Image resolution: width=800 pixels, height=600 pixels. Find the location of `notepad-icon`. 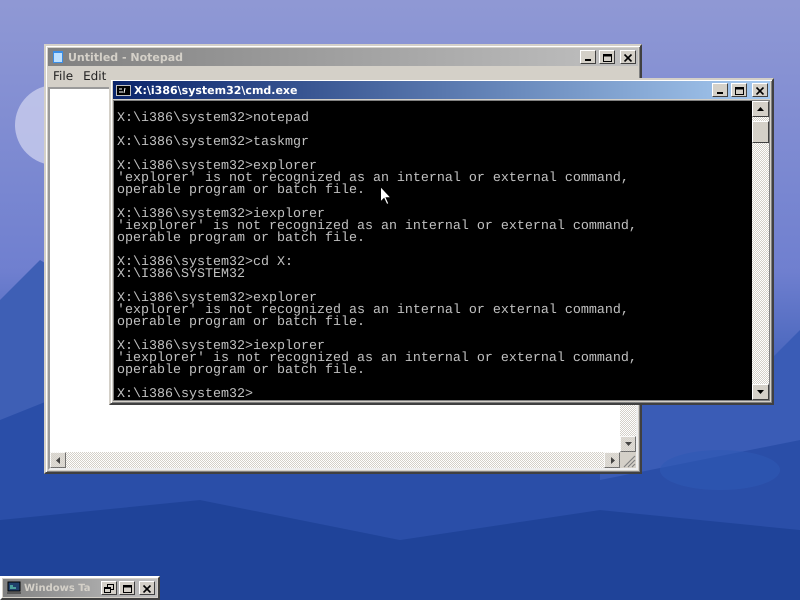

notepad-icon is located at coordinates (58, 57).